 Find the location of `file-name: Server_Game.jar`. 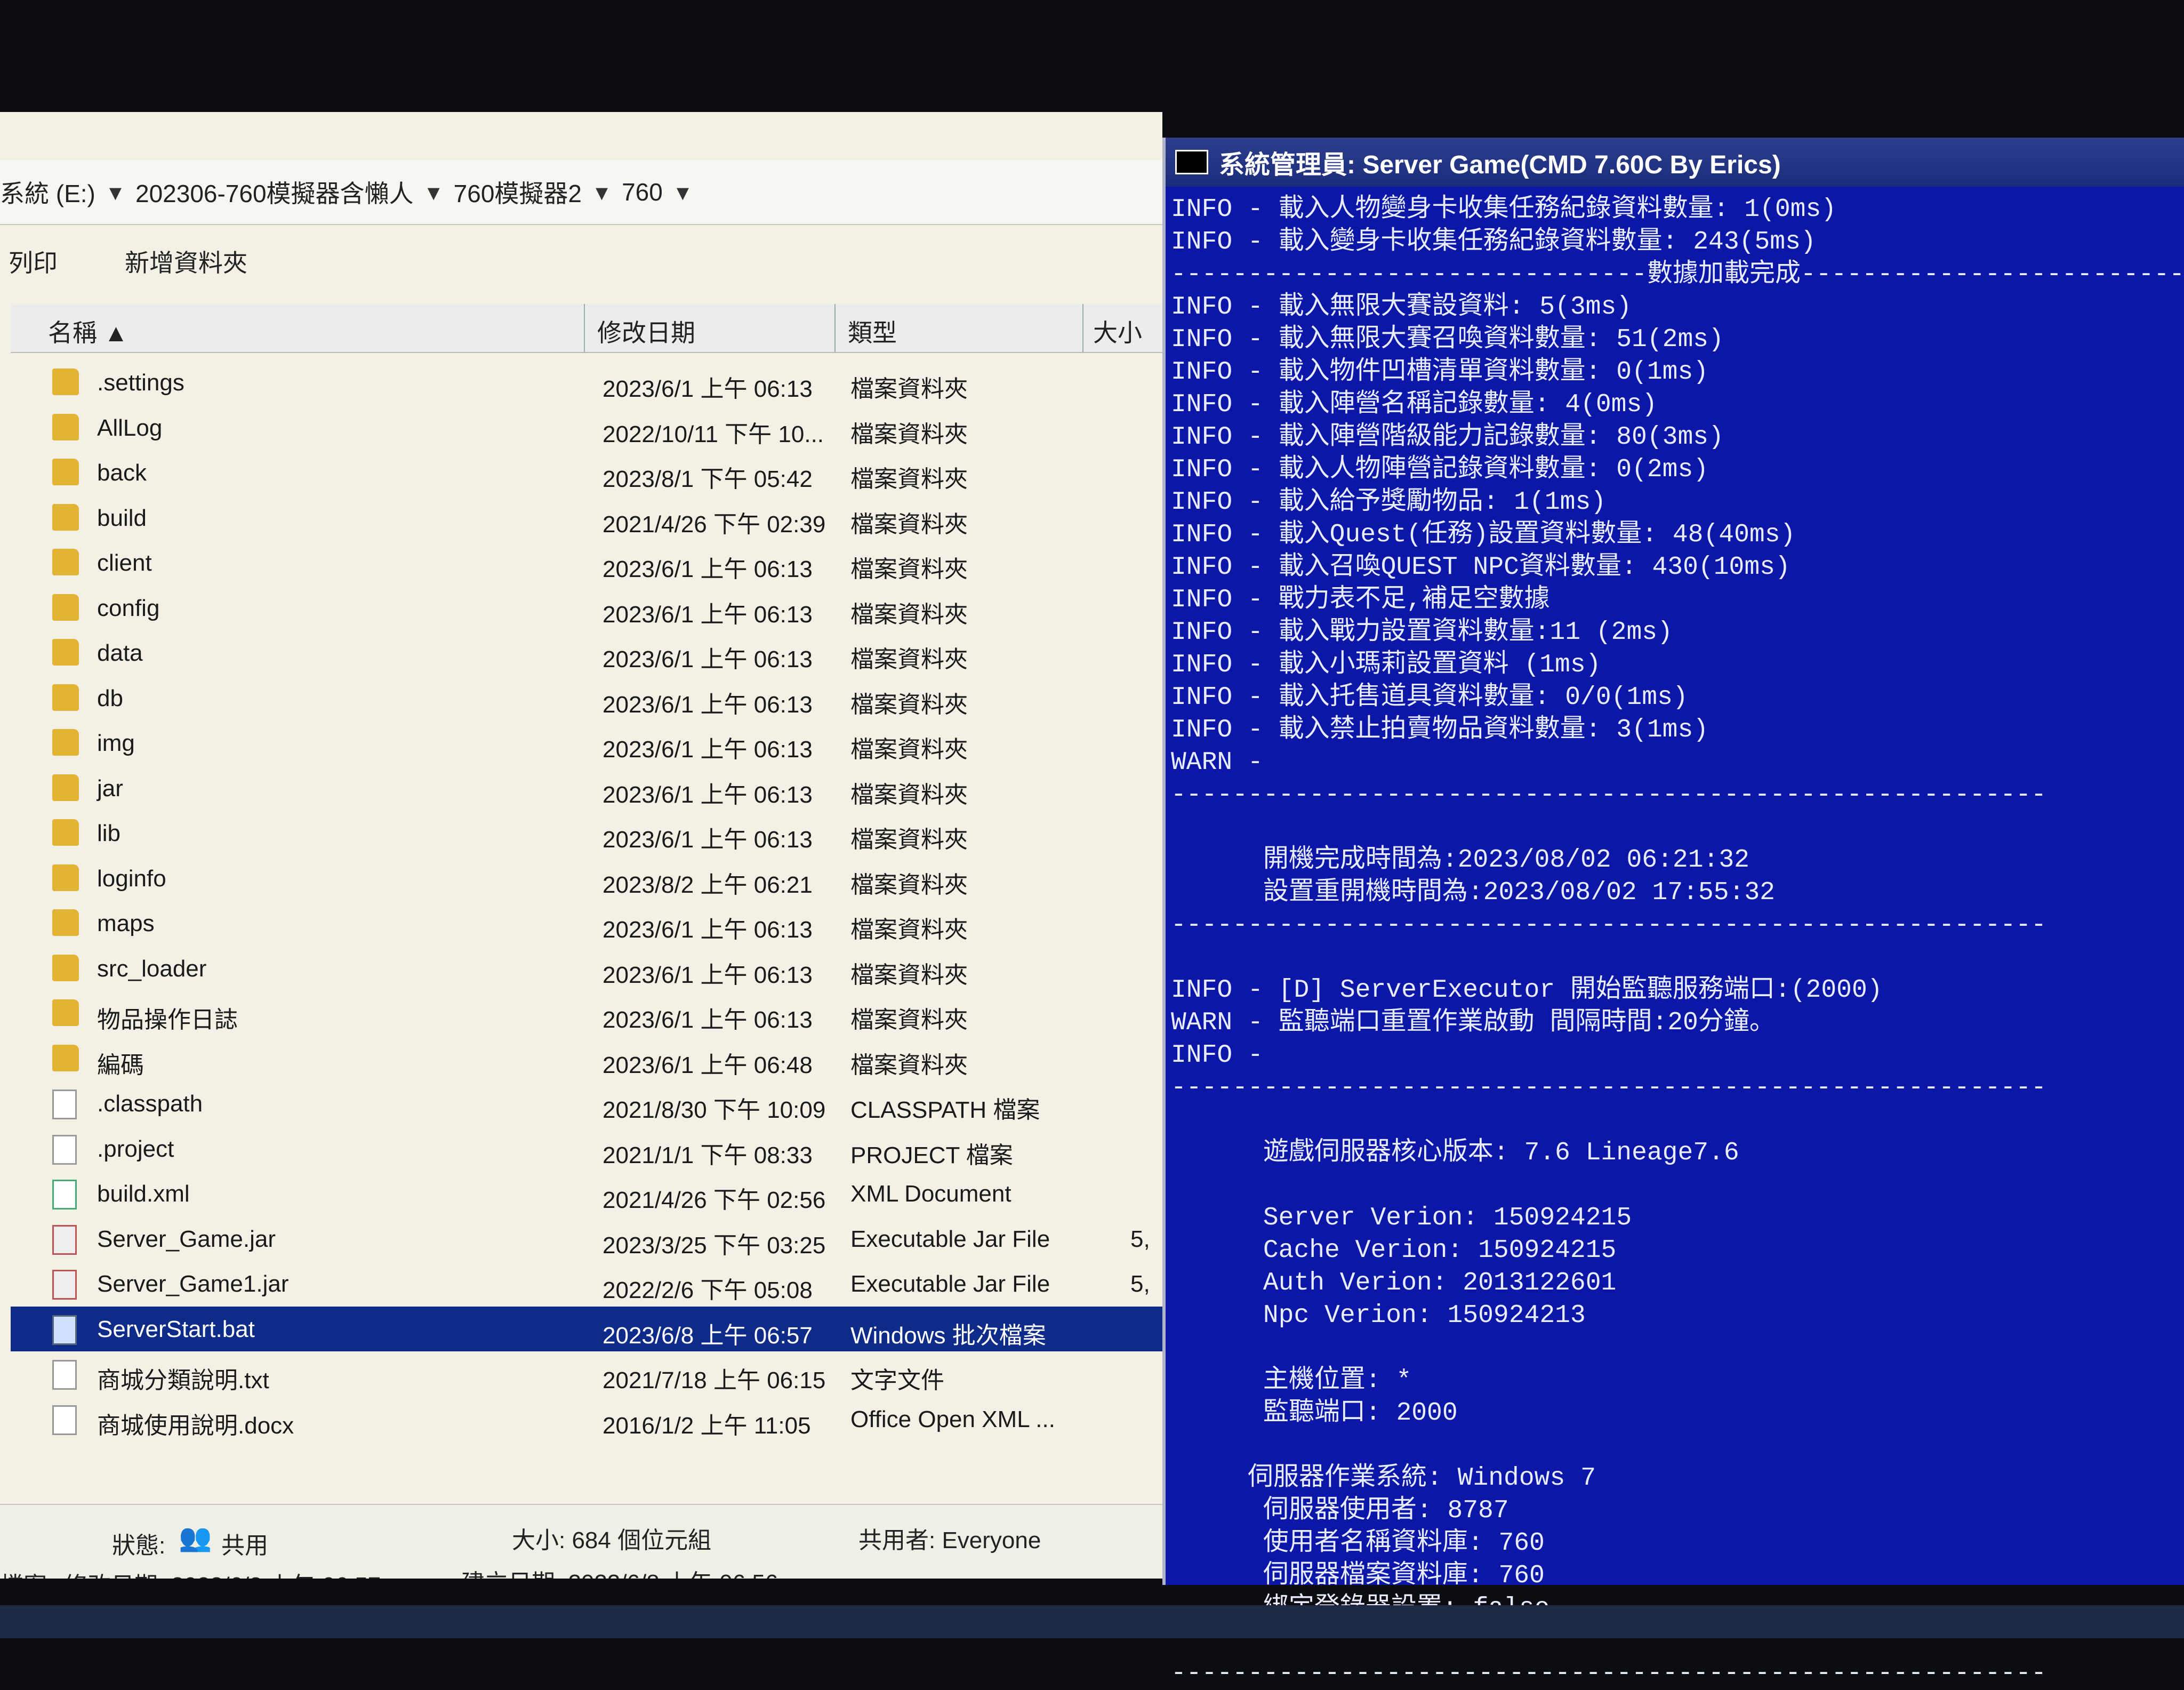

file-name: Server_Game.jar is located at coordinates (186, 1239).